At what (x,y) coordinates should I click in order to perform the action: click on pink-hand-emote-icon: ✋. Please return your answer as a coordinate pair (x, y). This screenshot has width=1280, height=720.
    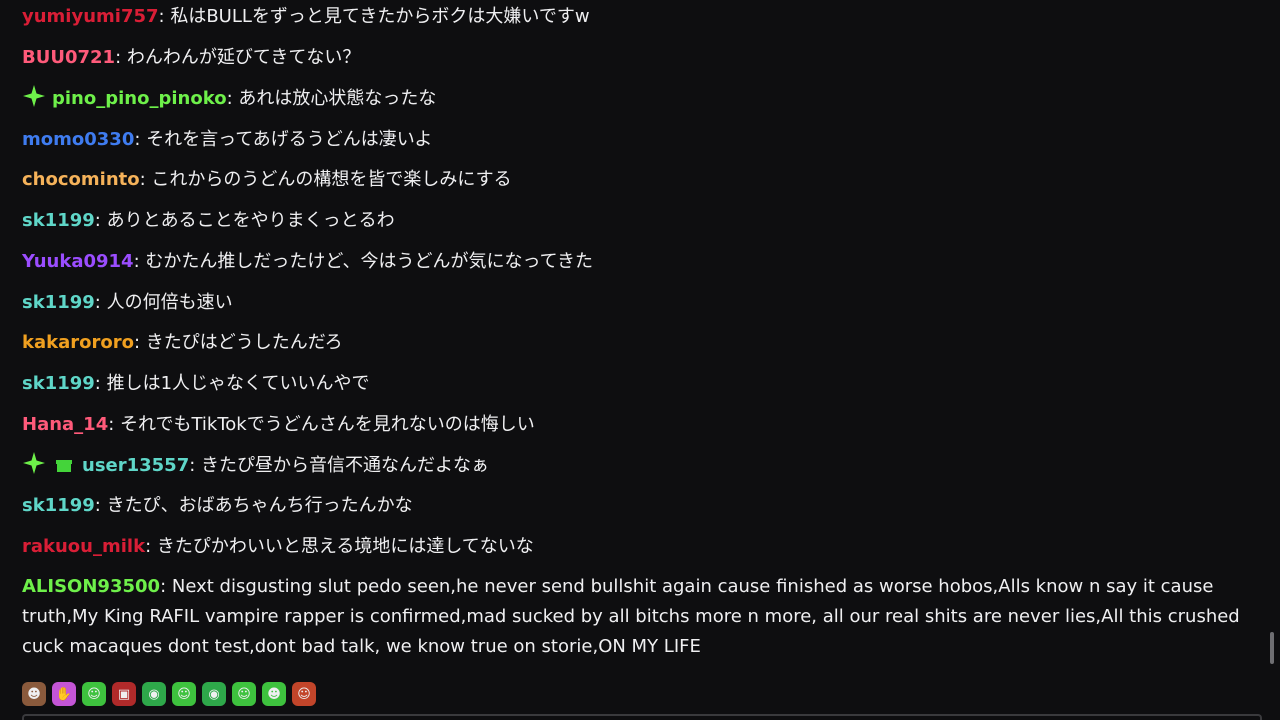
    Looking at the image, I should click on (64, 694).